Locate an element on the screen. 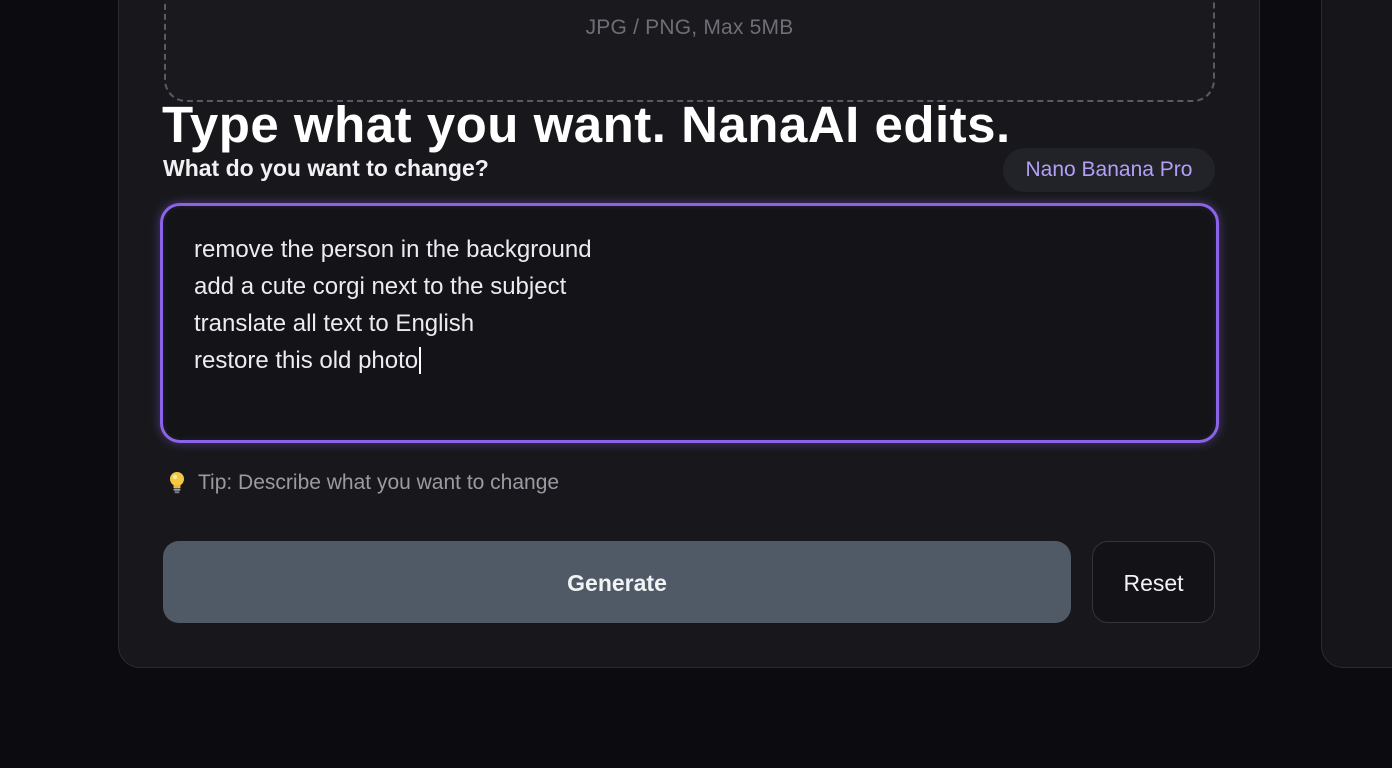 The width and height of the screenshot is (1392, 768). prompt-line: restore this old photo is located at coordinates (393, 360).